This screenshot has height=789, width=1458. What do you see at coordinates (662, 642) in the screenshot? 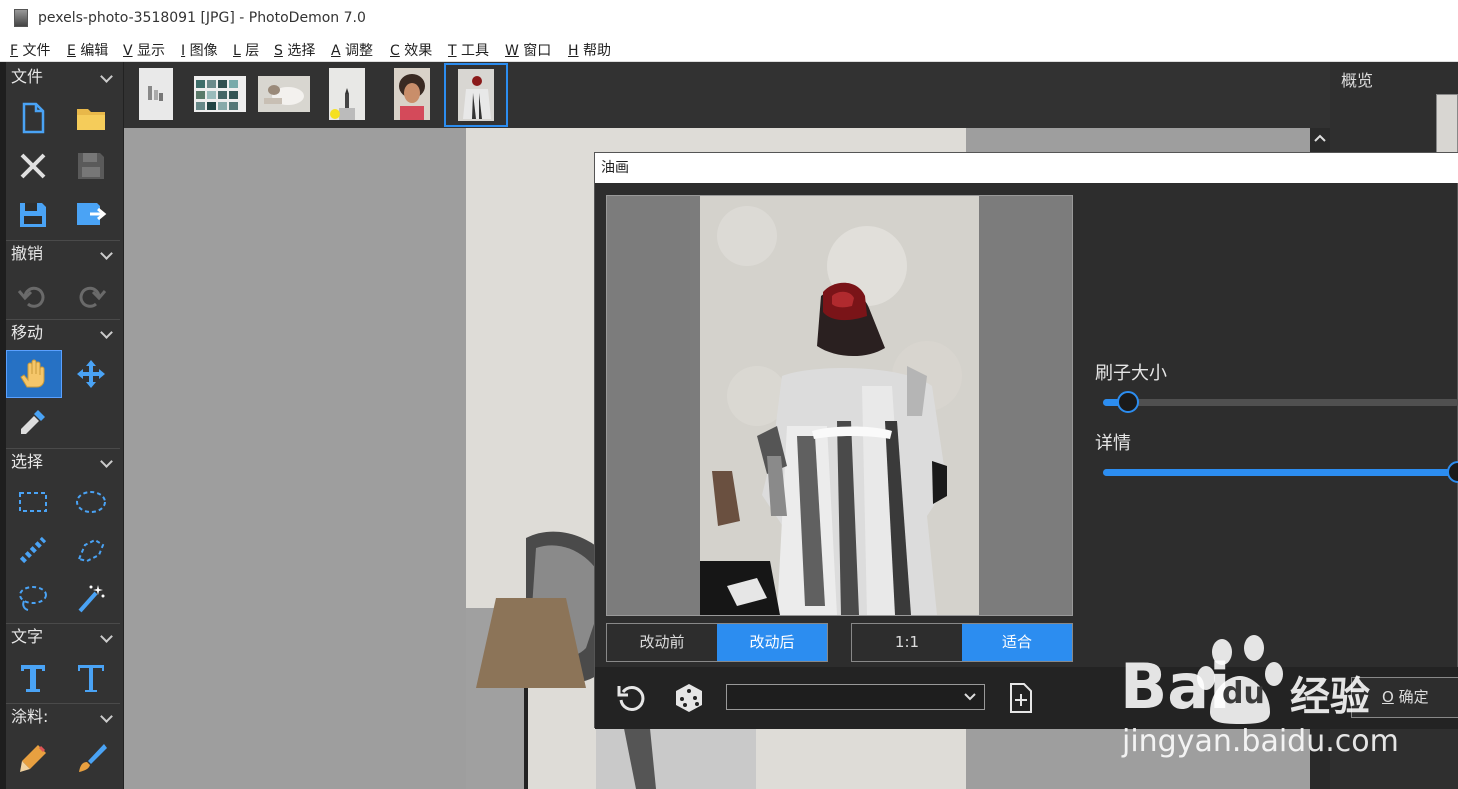
I see `before-button: 改动前` at bounding box center [662, 642].